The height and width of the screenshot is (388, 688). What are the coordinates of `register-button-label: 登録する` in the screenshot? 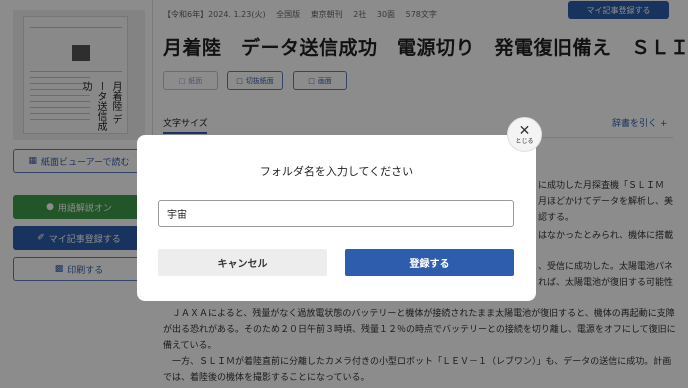 It's located at (429, 264).